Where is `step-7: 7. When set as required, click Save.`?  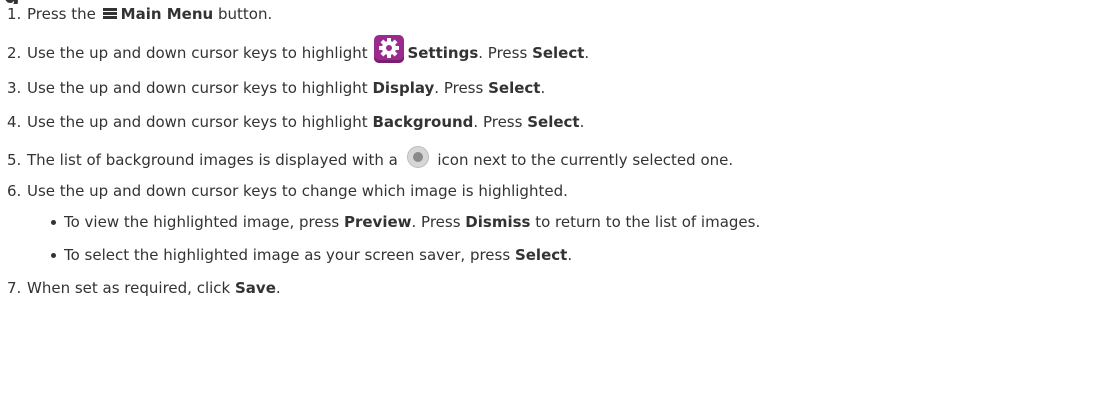
step-7: 7. When set as required, click Save. is located at coordinates (144, 288).